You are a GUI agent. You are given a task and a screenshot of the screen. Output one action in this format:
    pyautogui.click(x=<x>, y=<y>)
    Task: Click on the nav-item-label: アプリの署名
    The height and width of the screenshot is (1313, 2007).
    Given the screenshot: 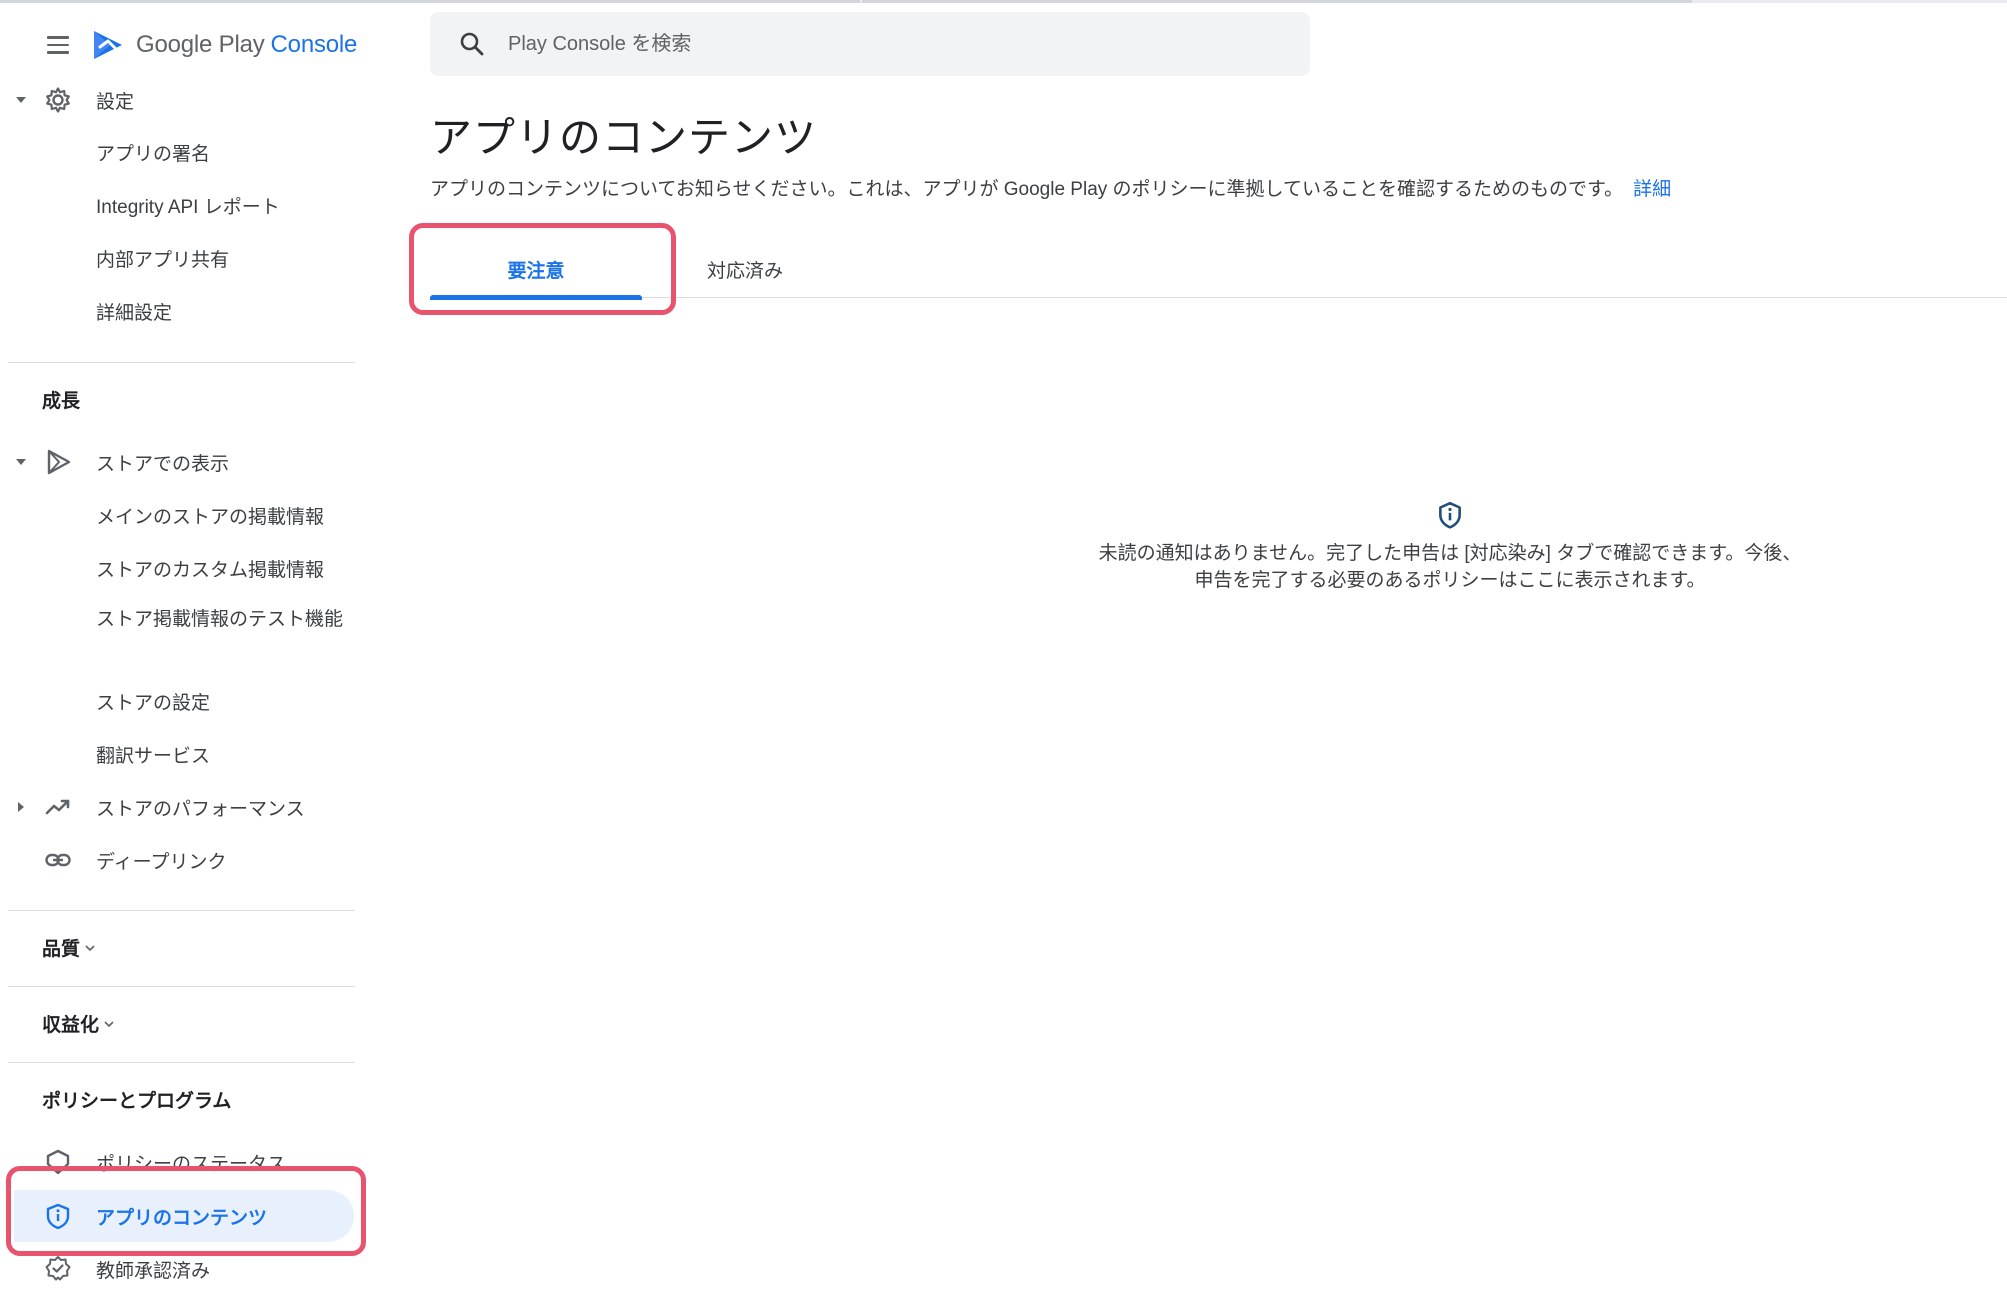 What is the action you would take?
    pyautogui.click(x=153, y=154)
    